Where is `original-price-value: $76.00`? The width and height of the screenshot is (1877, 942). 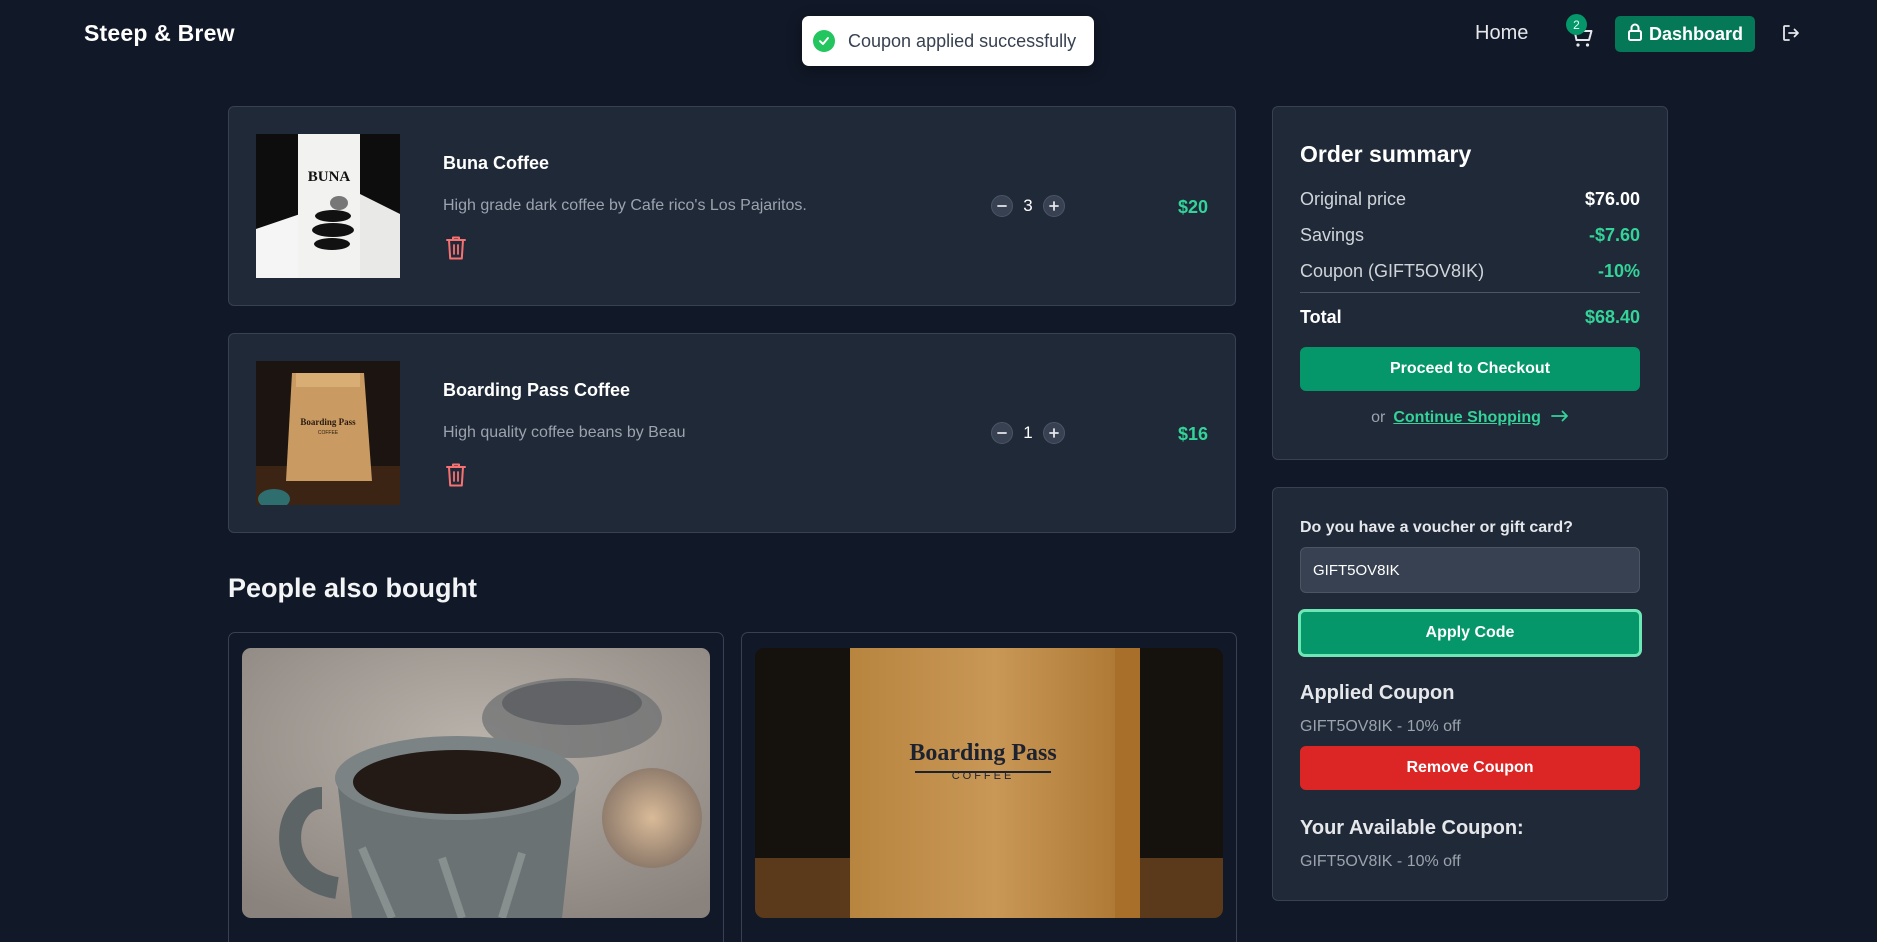
original-price-value: $76.00 is located at coordinates (1612, 199).